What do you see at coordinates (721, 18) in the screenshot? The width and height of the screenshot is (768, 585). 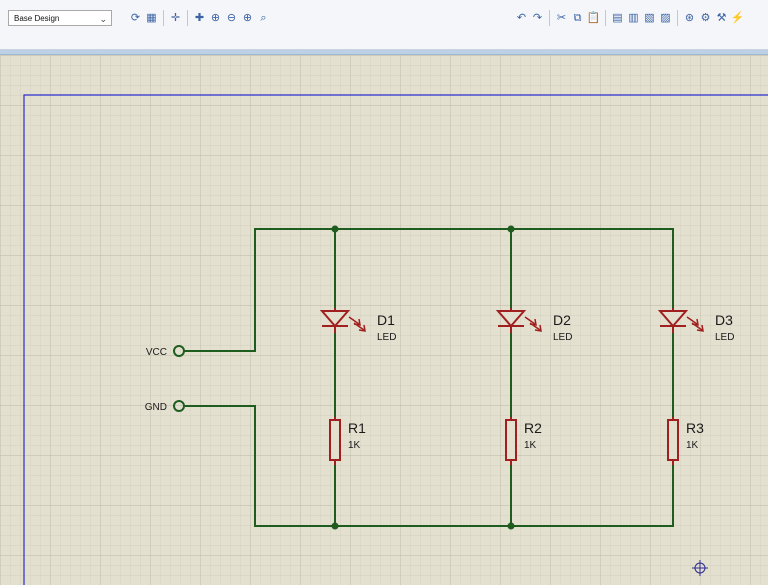 I see `package-tool-icon: ⚒` at bounding box center [721, 18].